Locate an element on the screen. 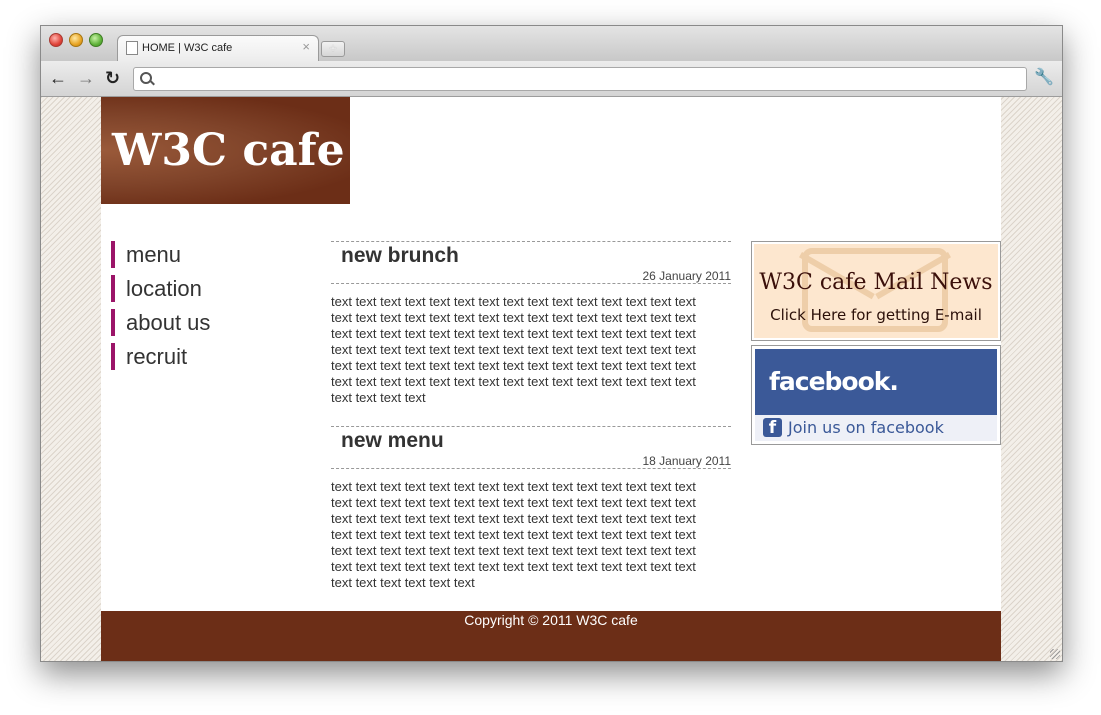 The image size is (1101, 715). zoom-window-button is located at coordinates (96, 40).